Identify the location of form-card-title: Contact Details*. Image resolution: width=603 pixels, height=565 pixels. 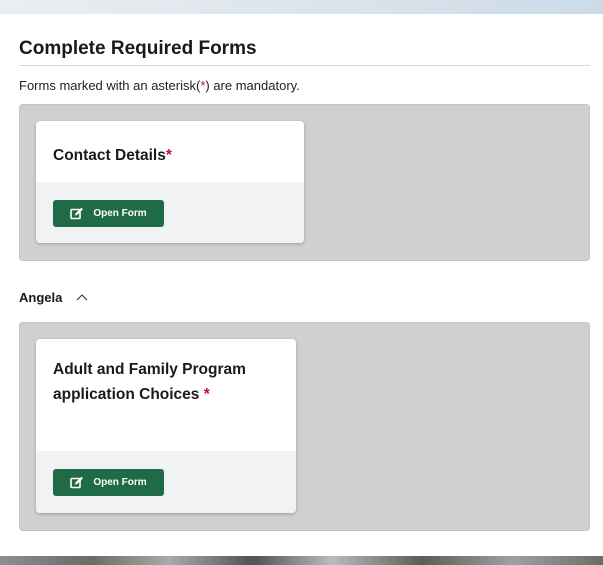
(170, 151).